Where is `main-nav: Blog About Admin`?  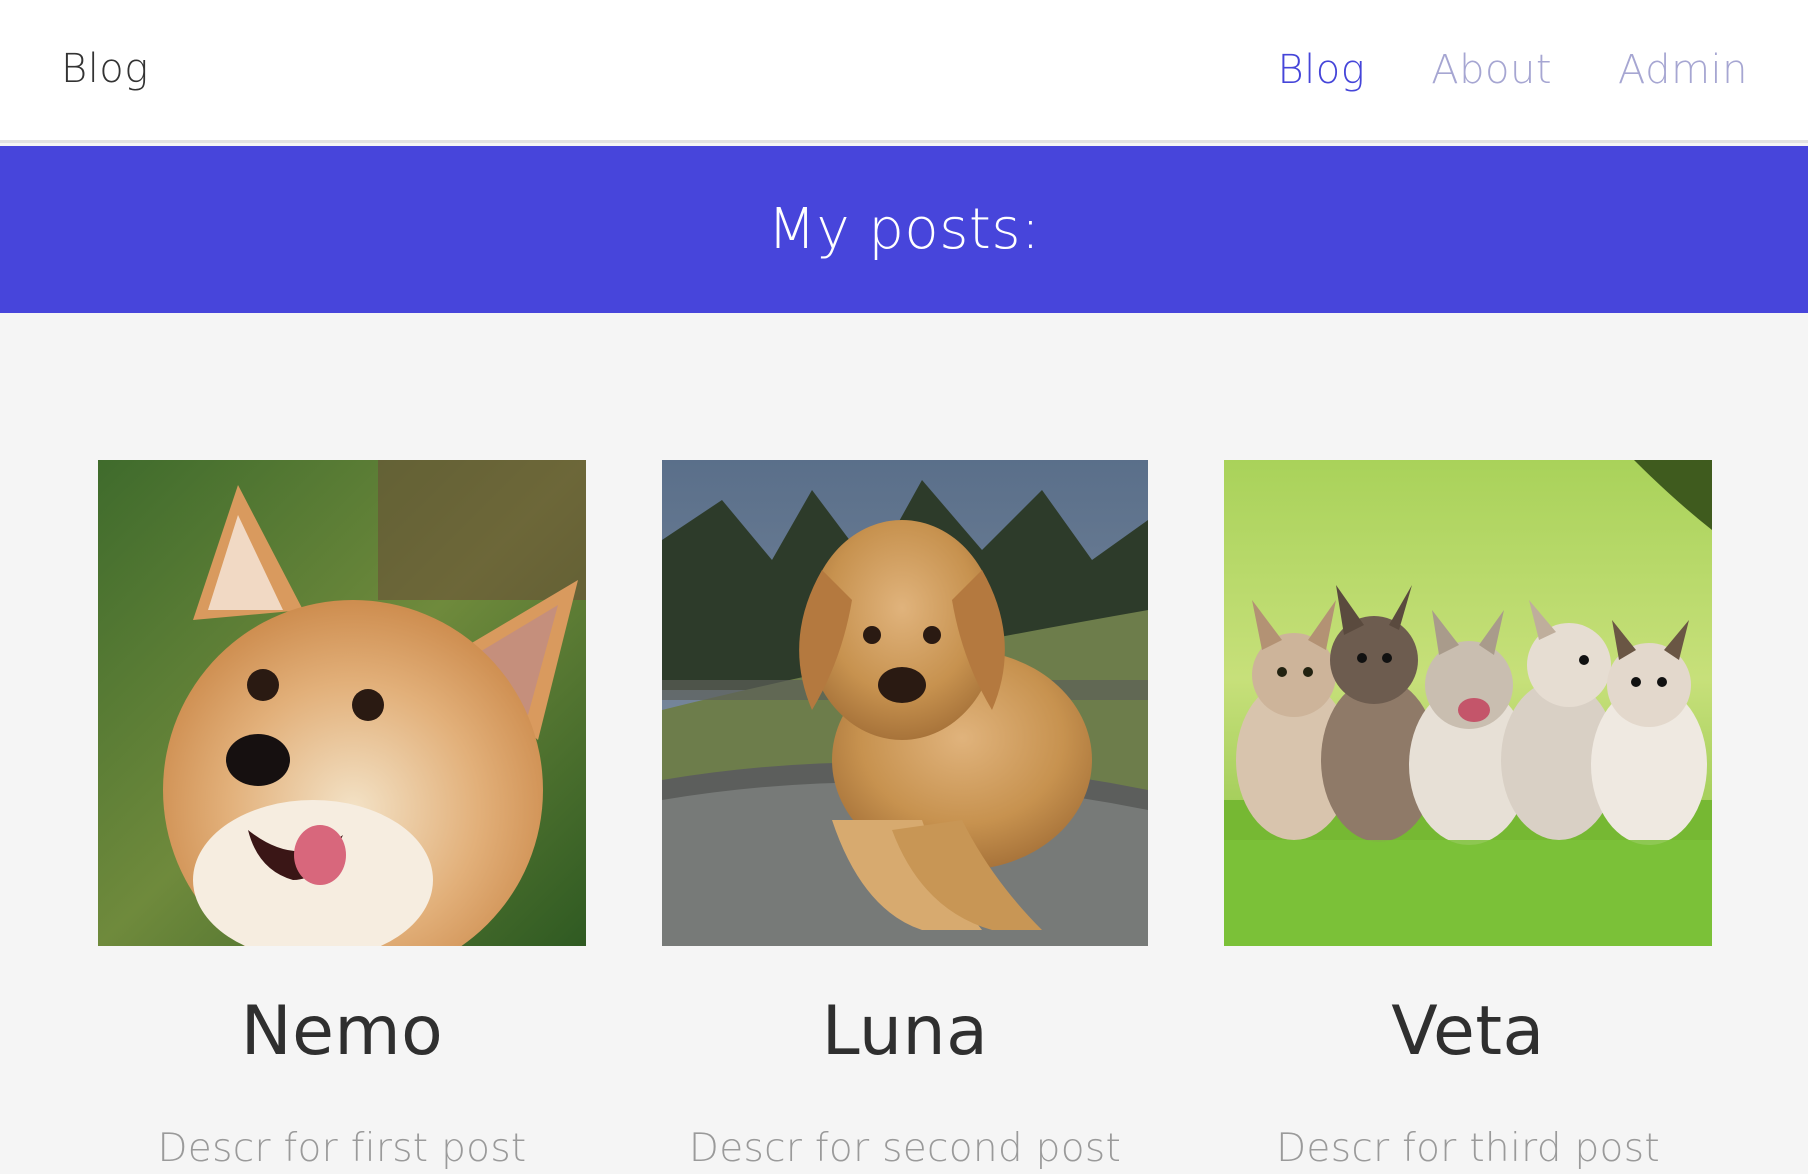
main-nav: Blog About Admin is located at coordinates (1512, 70).